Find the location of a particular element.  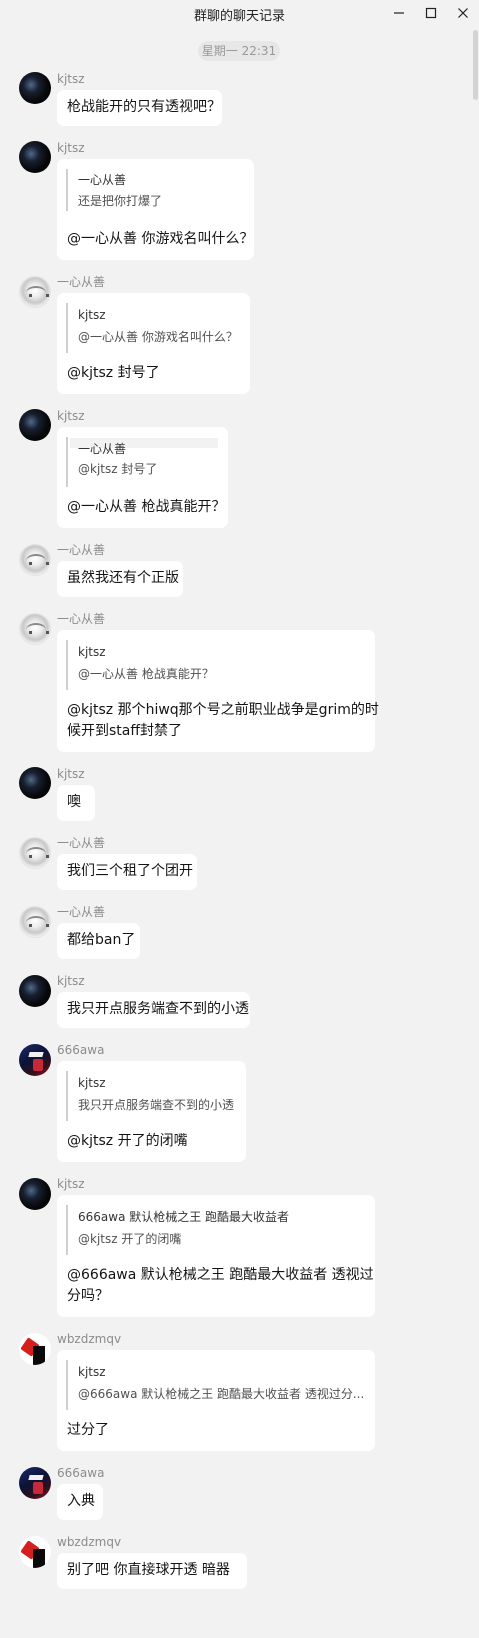

close-button is located at coordinates (463, 13).